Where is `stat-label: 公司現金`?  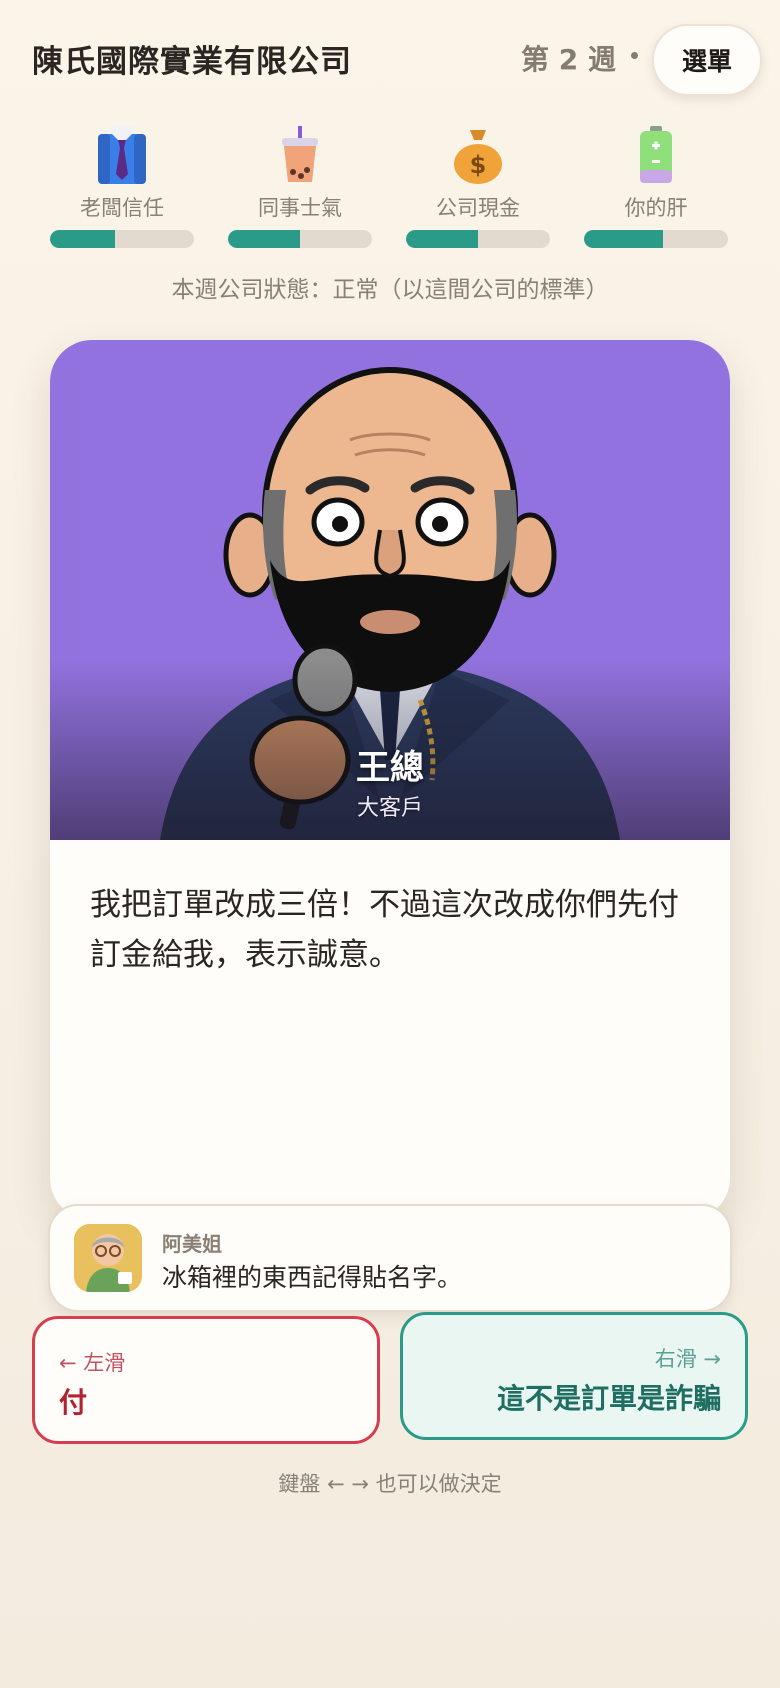 stat-label: 公司現金 is located at coordinates (478, 208).